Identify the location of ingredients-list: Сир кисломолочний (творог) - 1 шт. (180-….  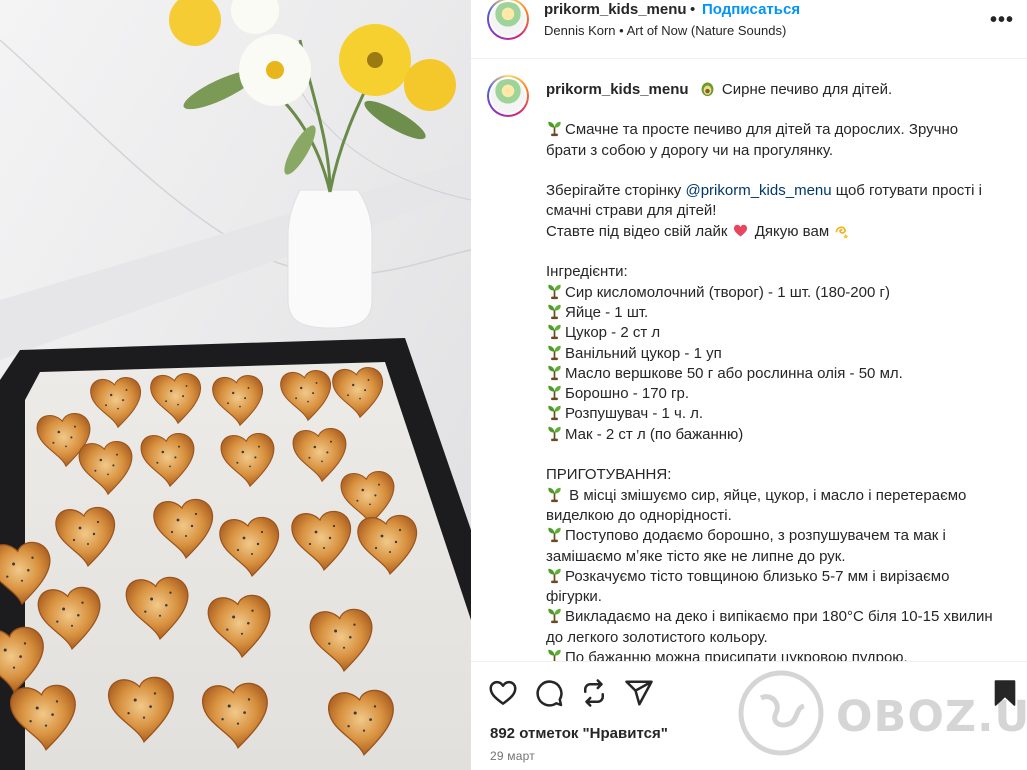
(773, 364).